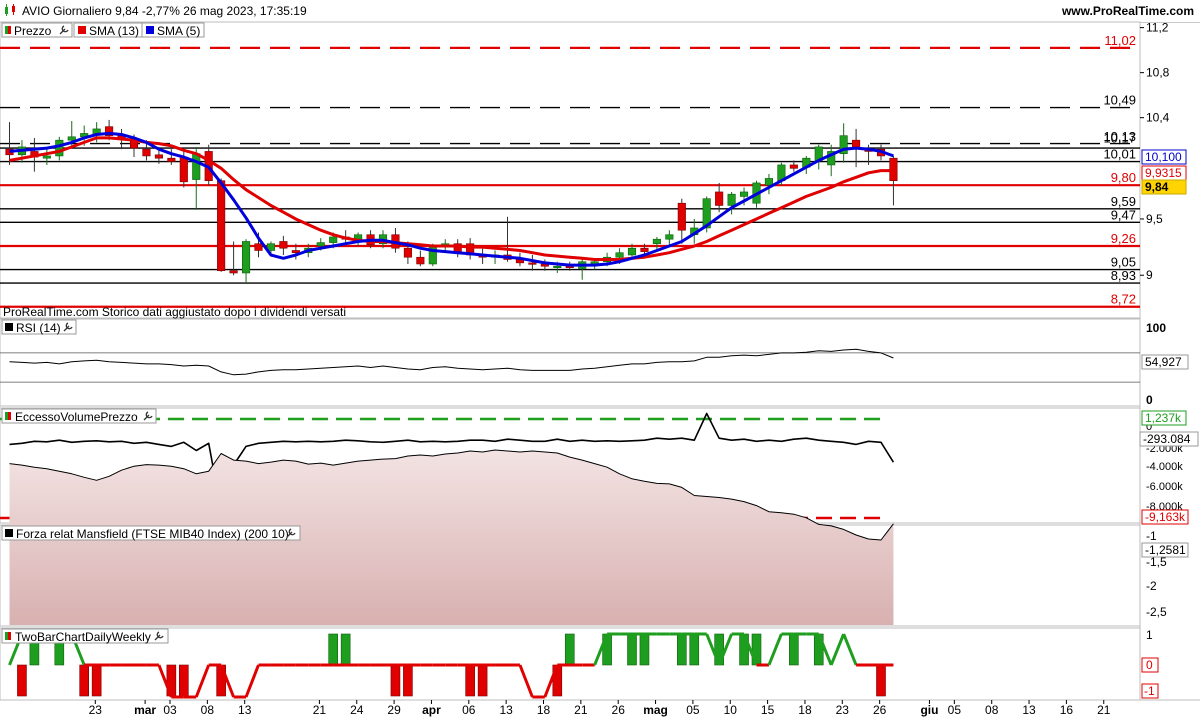  I want to click on x-axis-tick-label: mar, so click(145, 710).